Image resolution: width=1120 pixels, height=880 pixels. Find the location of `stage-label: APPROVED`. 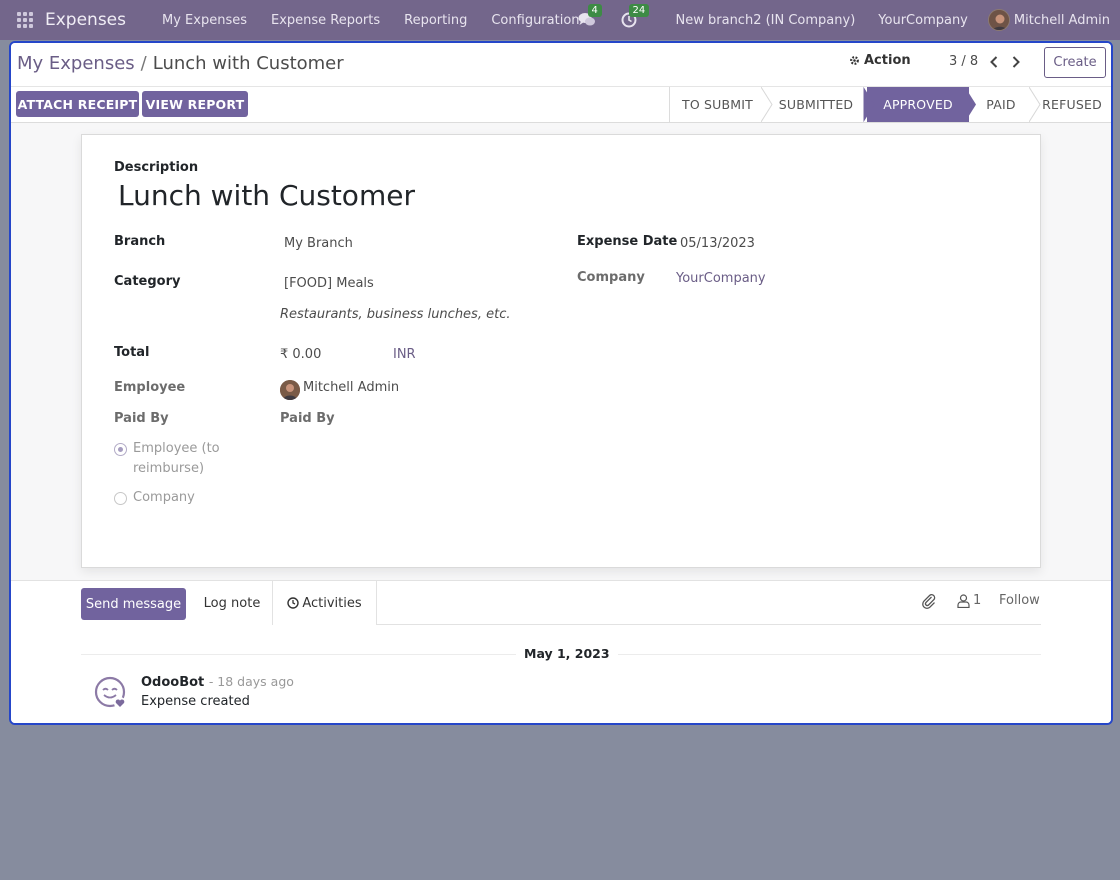

stage-label: APPROVED is located at coordinates (918, 104).